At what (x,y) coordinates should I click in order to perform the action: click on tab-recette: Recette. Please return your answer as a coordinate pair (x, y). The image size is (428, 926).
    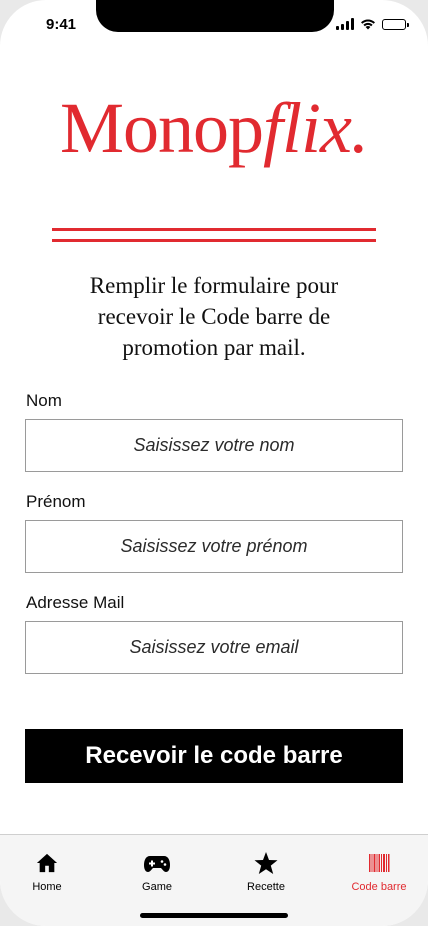
    Looking at the image, I should click on (266, 872).